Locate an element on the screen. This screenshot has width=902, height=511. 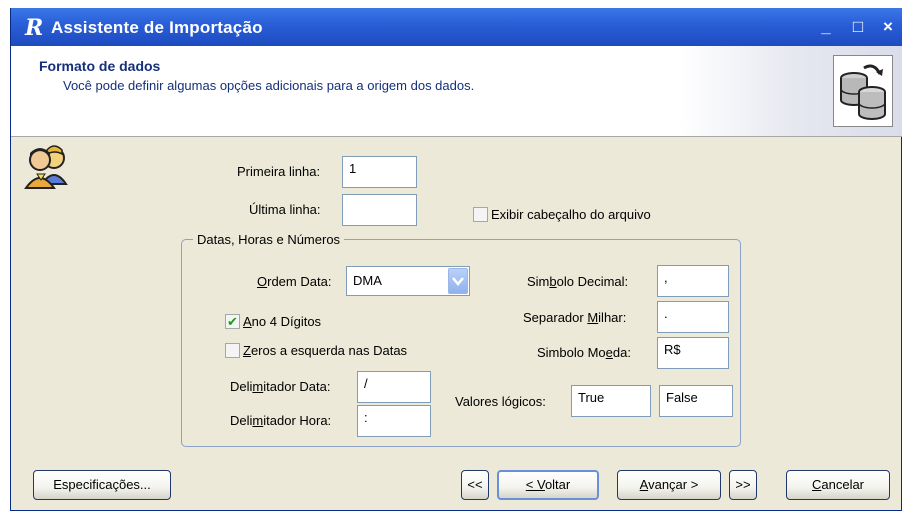
delimitador-data-label: Delimitador Data: is located at coordinates (280, 386).